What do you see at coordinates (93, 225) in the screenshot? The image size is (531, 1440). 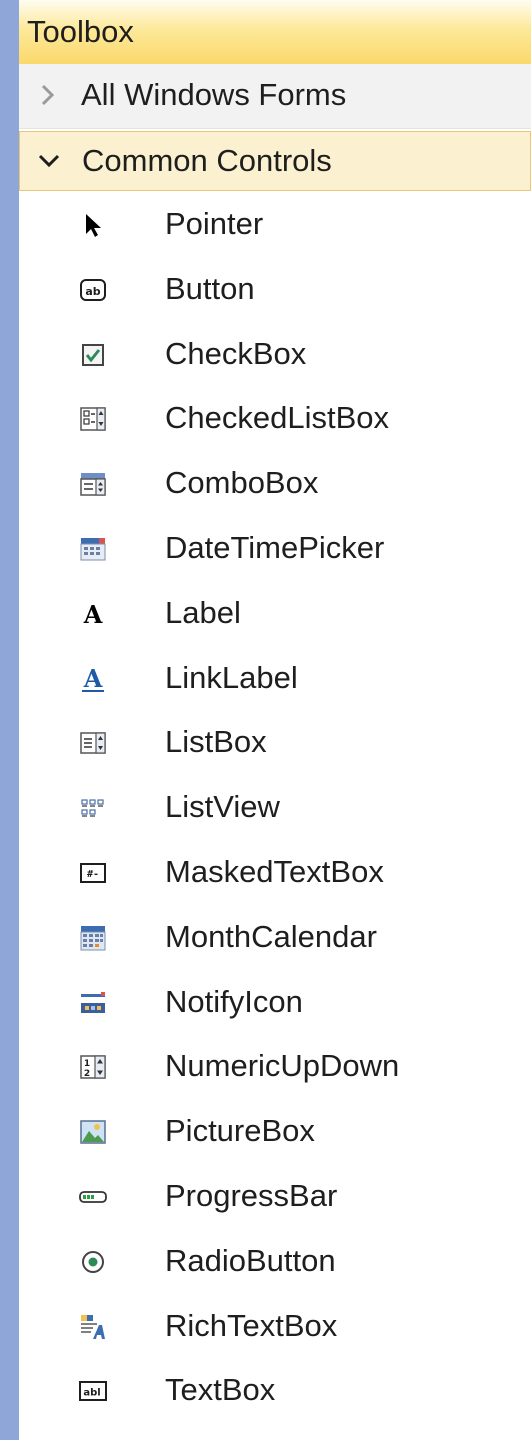 I see `pointer-icon` at bounding box center [93, 225].